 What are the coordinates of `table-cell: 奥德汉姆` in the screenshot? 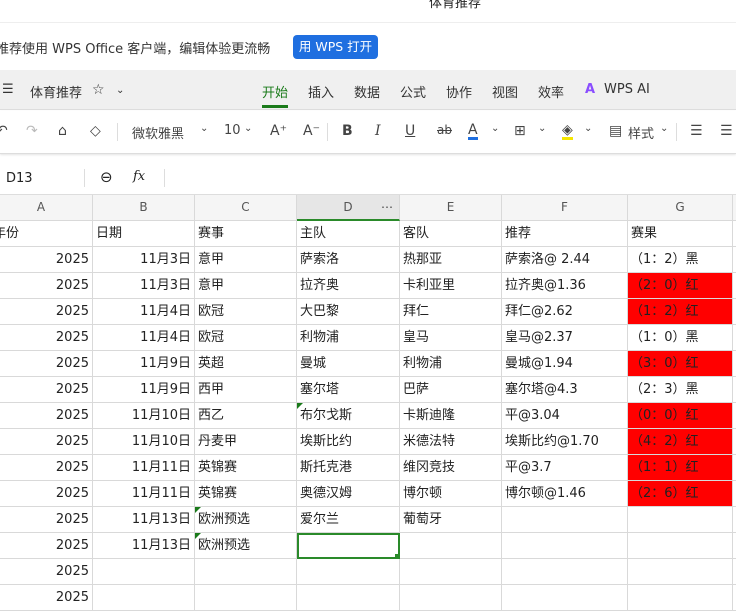 It's located at (348, 494).